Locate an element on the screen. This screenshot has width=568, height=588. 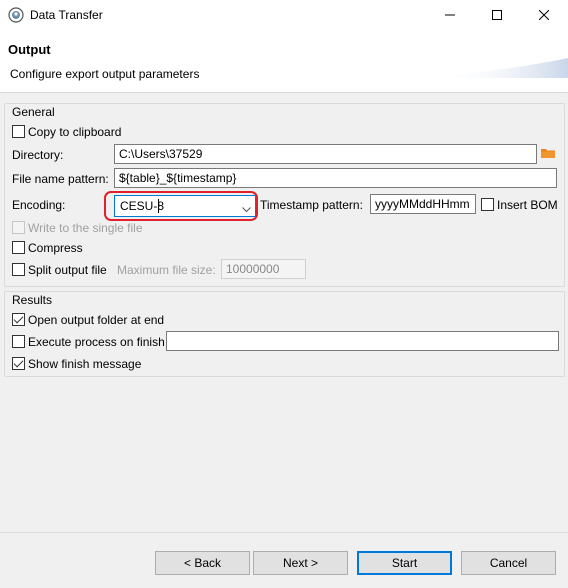
show-finish-message-checkbox is located at coordinates (18, 363).